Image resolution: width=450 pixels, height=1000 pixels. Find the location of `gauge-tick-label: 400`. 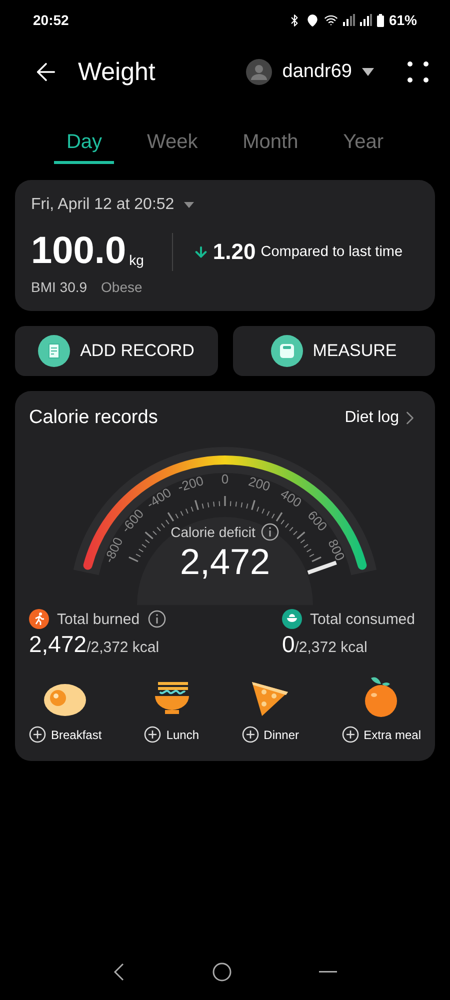

gauge-tick-label: 400 is located at coordinates (291, 498).